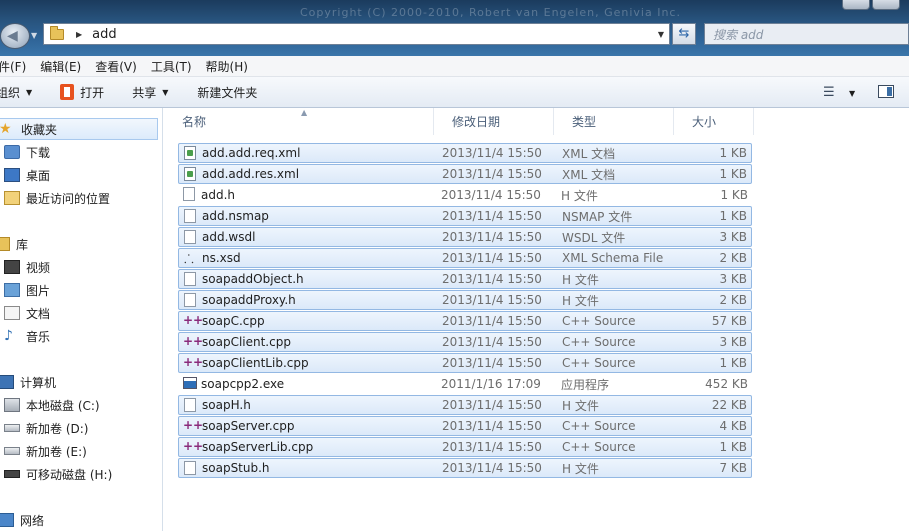  I want to click on open-button: 打开, so click(82, 92).